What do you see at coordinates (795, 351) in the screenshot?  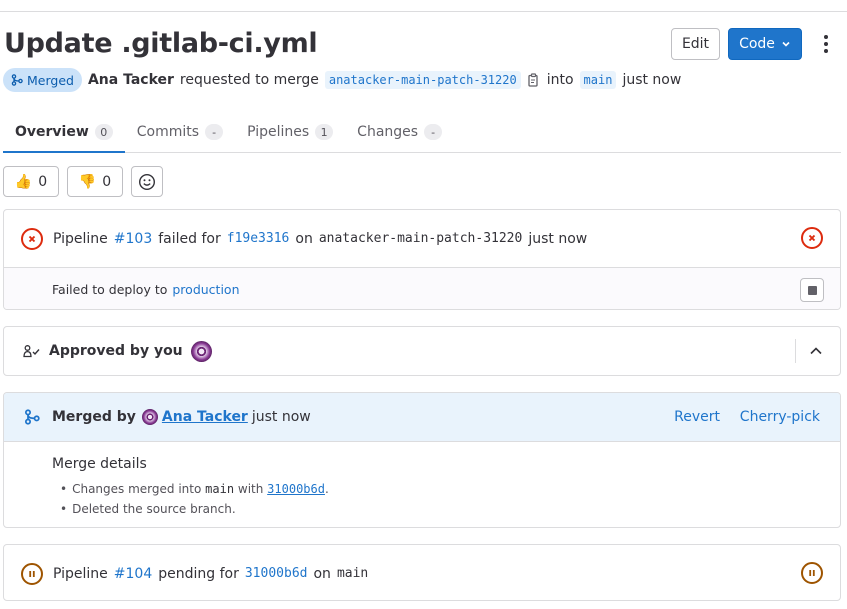 I see `divider` at bounding box center [795, 351].